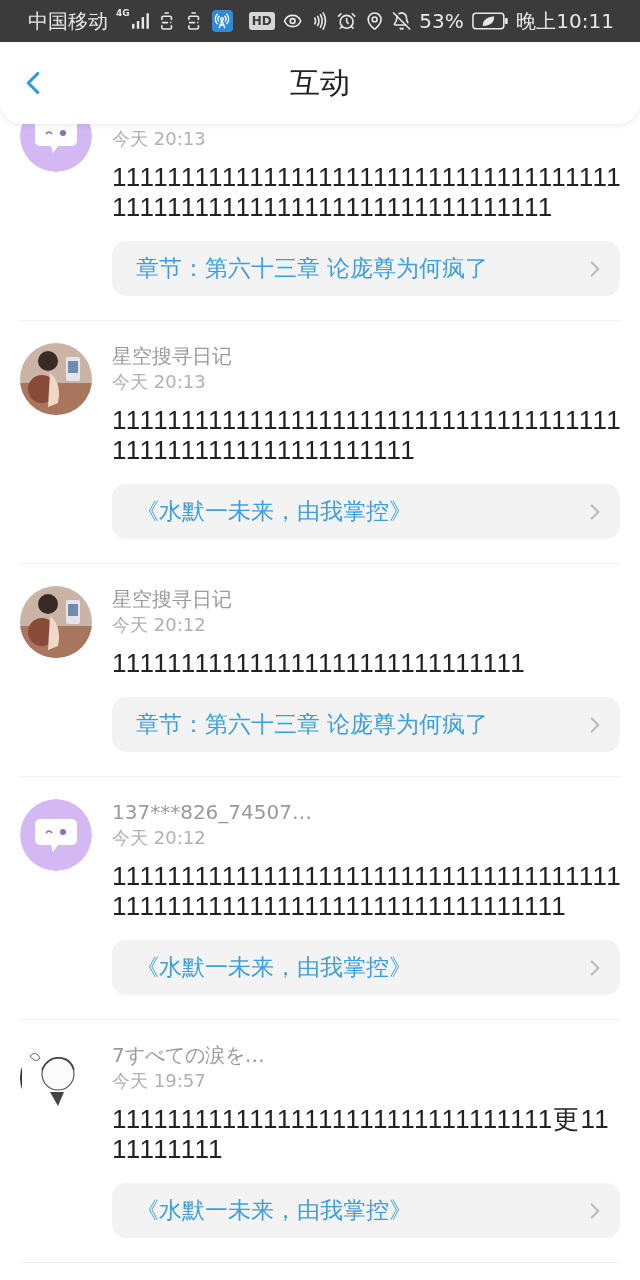  What do you see at coordinates (68, 21) in the screenshot?
I see `carrier-name: 中国移动` at bounding box center [68, 21].